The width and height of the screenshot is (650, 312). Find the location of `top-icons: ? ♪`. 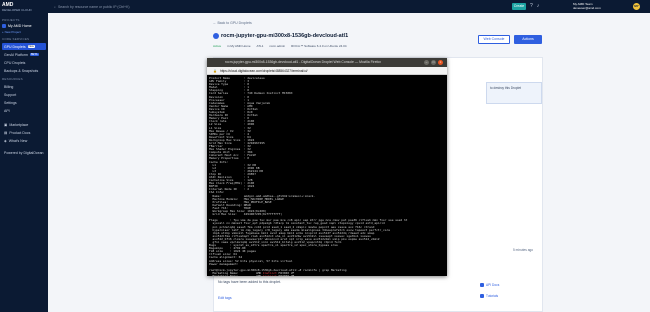

top-icons: ? ♪ is located at coordinates (534, 6).